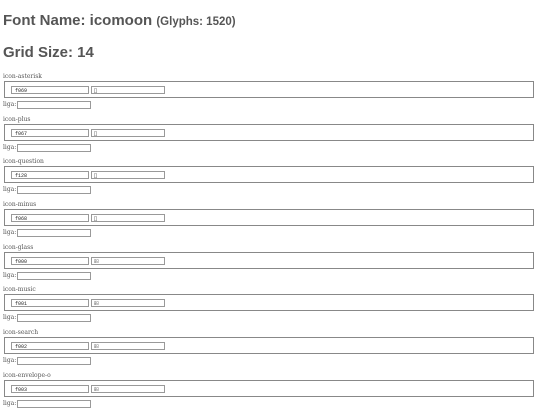 Image resolution: width=540 pixels, height=417 pixels. I want to click on glyph-fields: f067 , so click(269, 132).